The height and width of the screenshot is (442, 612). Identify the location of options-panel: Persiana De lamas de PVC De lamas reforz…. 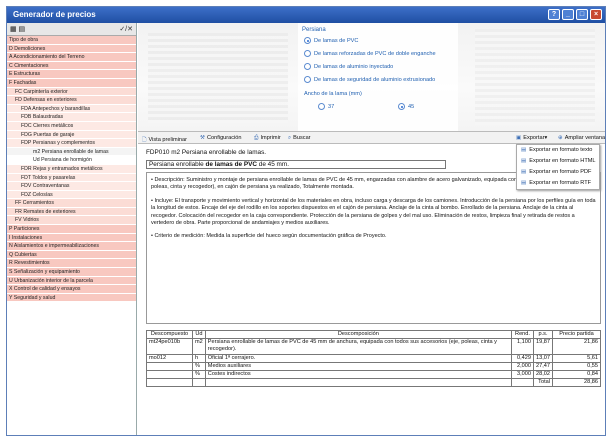
(378, 77).